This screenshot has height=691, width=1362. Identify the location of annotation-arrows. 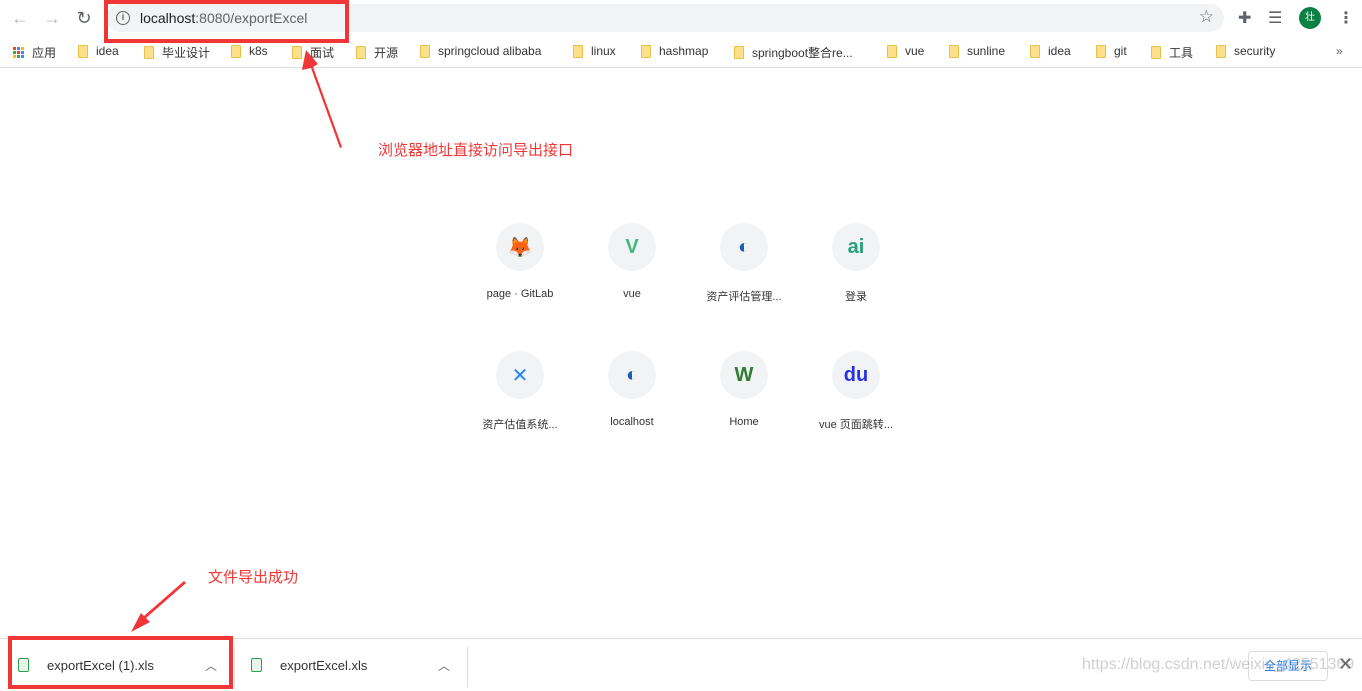
(236, 341).